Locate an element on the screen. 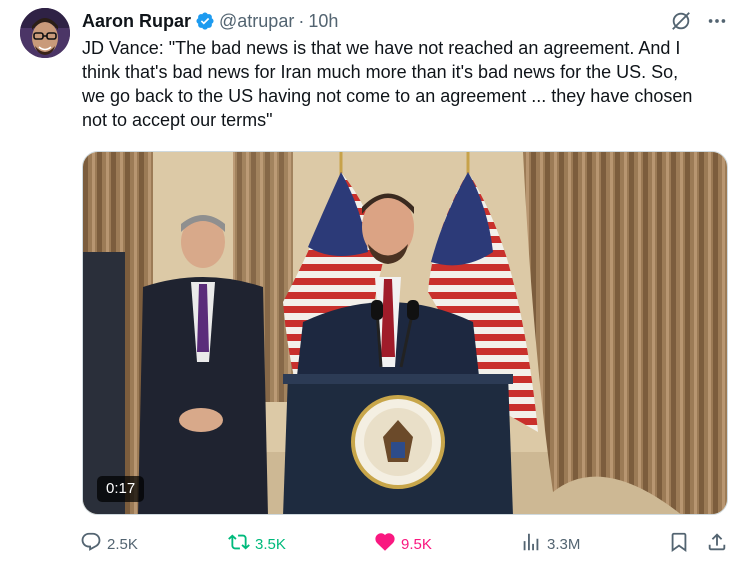 The width and height of the screenshot is (748, 570). author-name: Aaron Rupar is located at coordinates (136, 21).